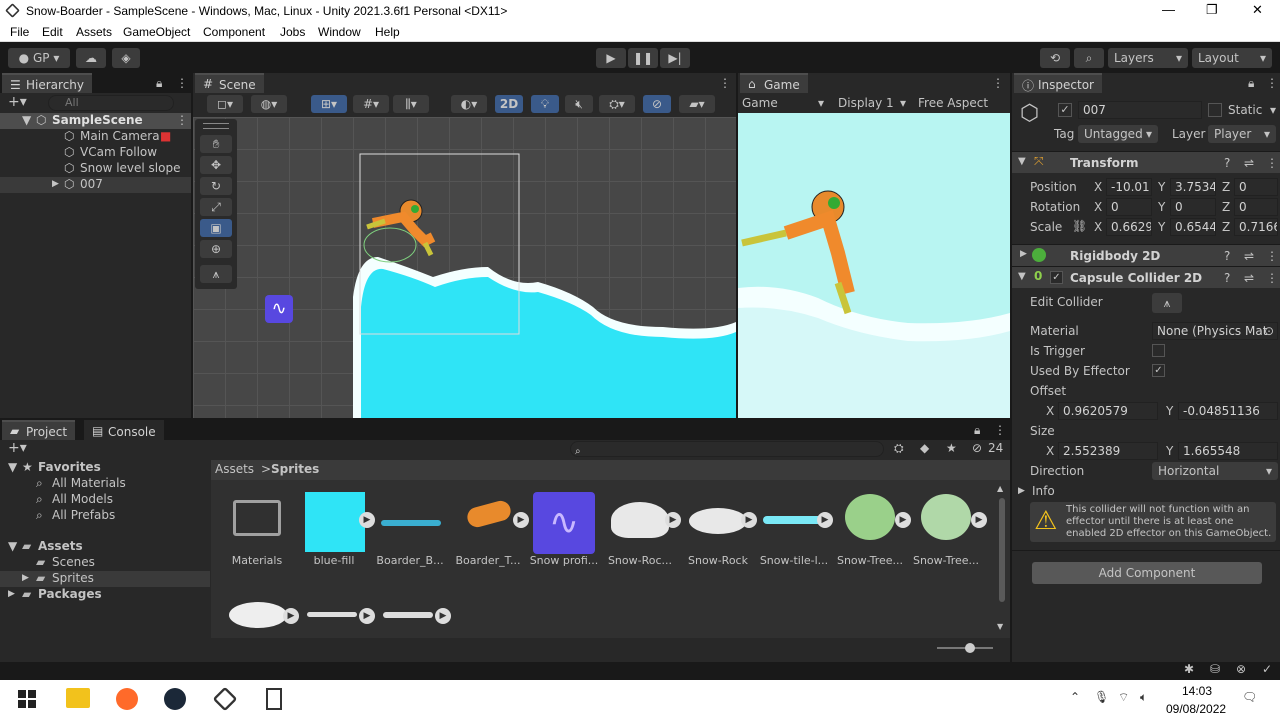  What do you see at coordinates (339, 32) in the screenshot?
I see `menu-window: Window` at bounding box center [339, 32].